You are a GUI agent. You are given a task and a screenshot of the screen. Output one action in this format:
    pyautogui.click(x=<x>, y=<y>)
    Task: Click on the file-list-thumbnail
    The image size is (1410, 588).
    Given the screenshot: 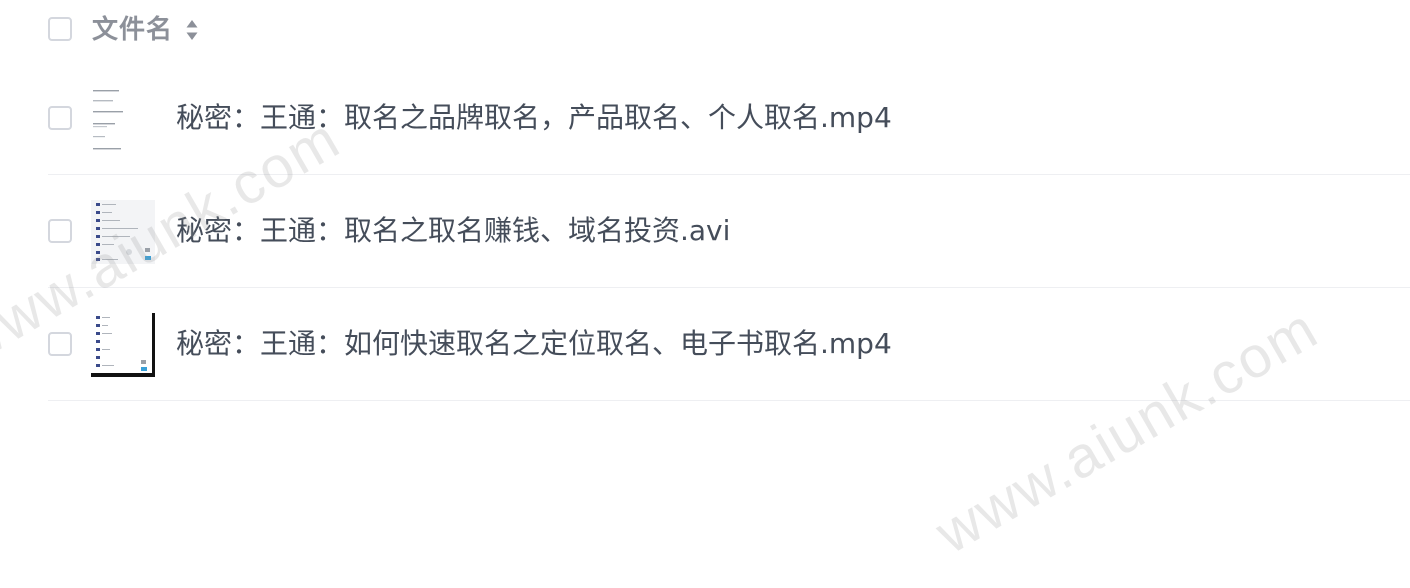 What is the action you would take?
    pyautogui.click(x=123, y=232)
    